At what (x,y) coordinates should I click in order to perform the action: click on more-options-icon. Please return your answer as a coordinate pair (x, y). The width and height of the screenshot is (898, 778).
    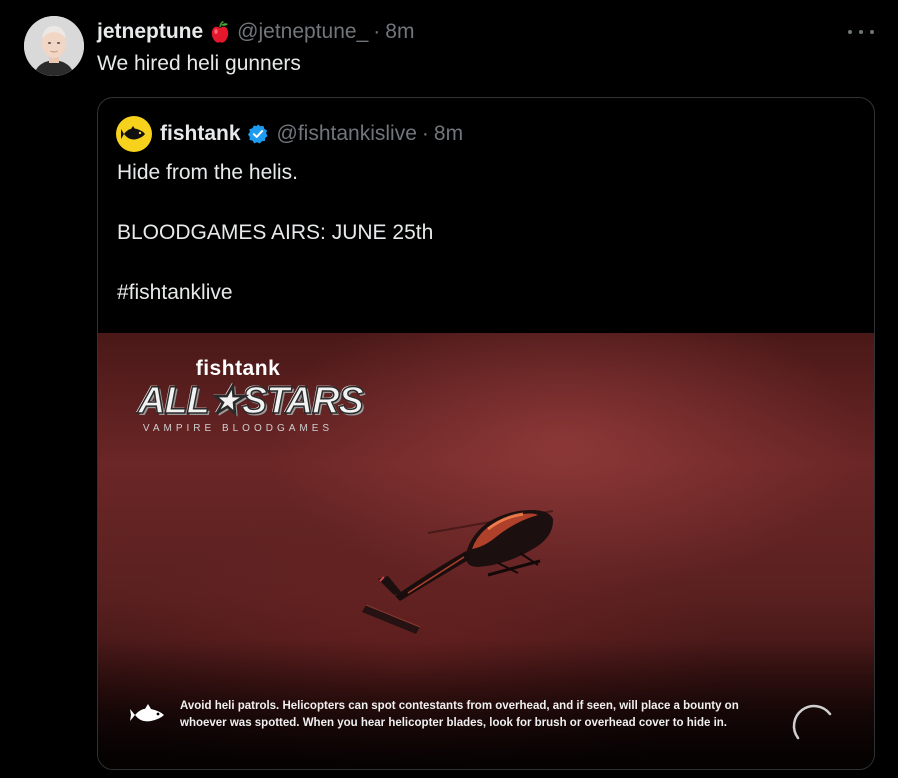
    Looking at the image, I should click on (861, 32).